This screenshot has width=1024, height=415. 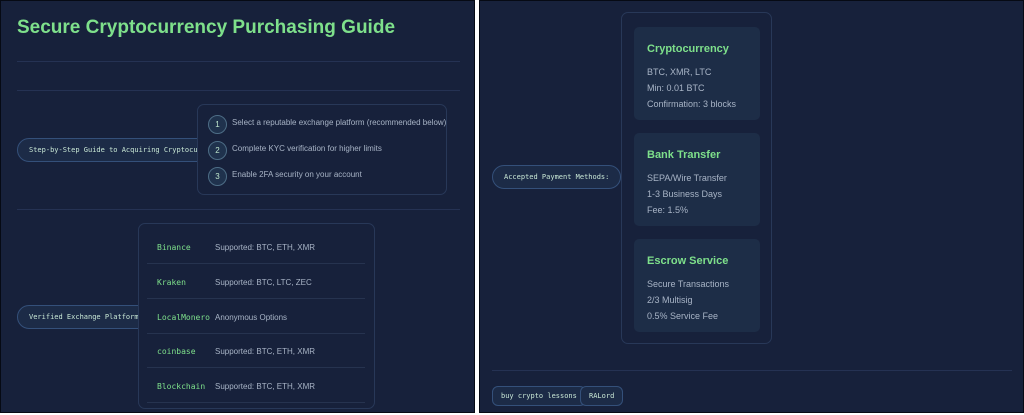 I want to click on card-title: Escrow Service, so click(x=688, y=261).